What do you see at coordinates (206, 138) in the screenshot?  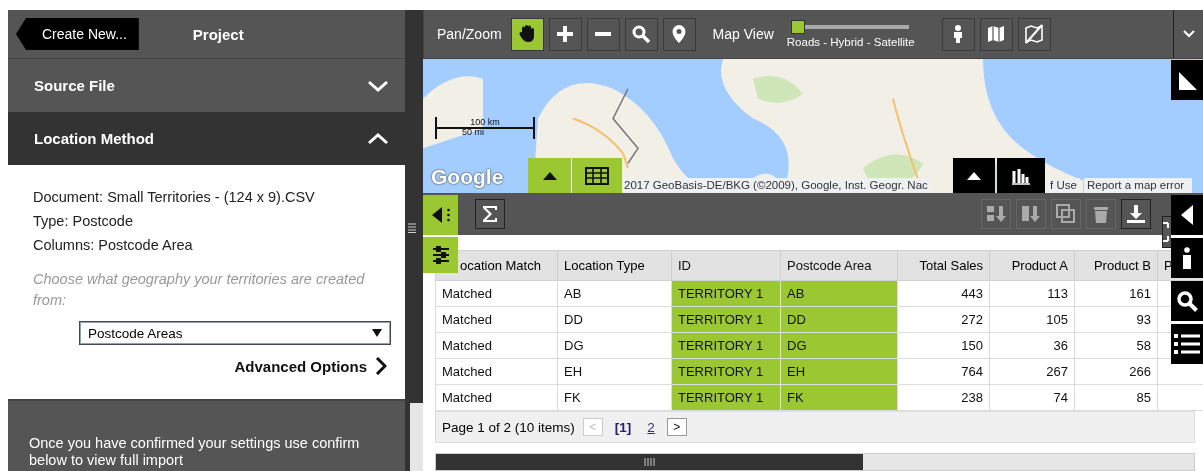 I see `section-header: Location Method` at bounding box center [206, 138].